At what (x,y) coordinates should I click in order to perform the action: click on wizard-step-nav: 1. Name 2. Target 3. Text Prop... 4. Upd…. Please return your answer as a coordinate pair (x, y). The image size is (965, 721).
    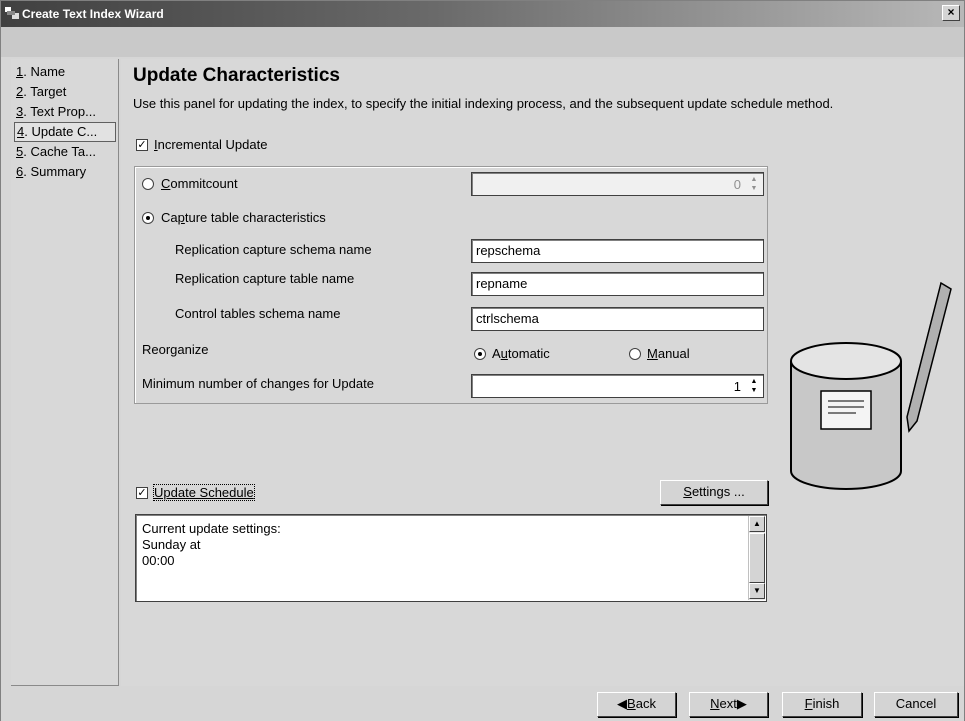
    Looking at the image, I should click on (65, 372).